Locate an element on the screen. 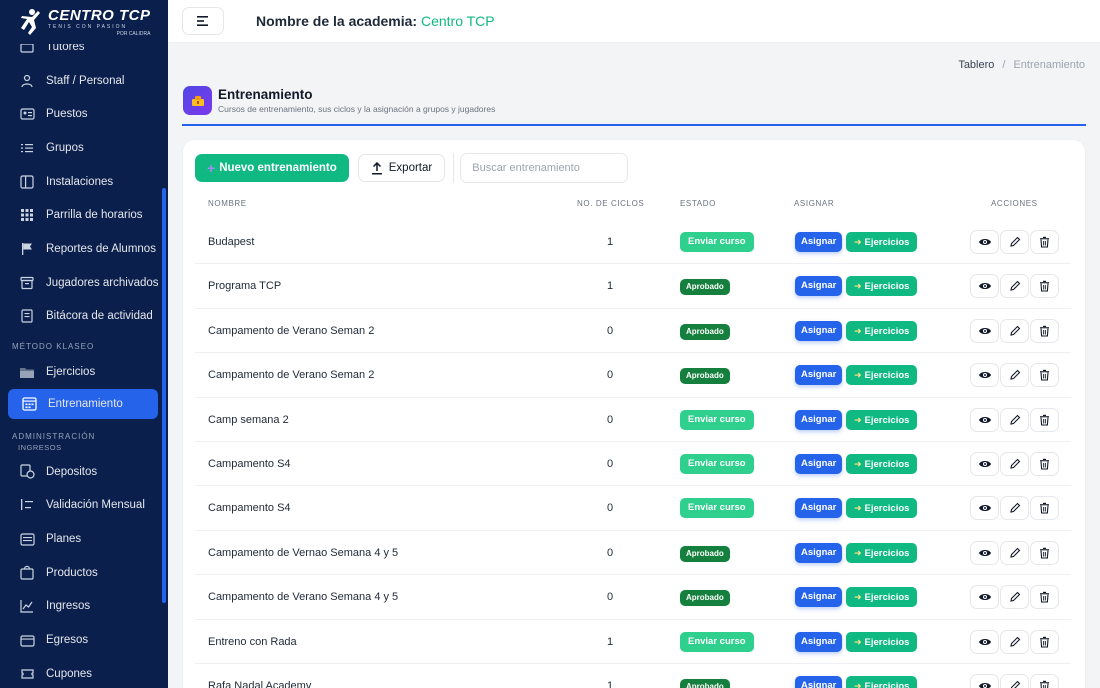 The image size is (1100, 688). sidebar-item-puestos: Puestos is located at coordinates (84, 114).